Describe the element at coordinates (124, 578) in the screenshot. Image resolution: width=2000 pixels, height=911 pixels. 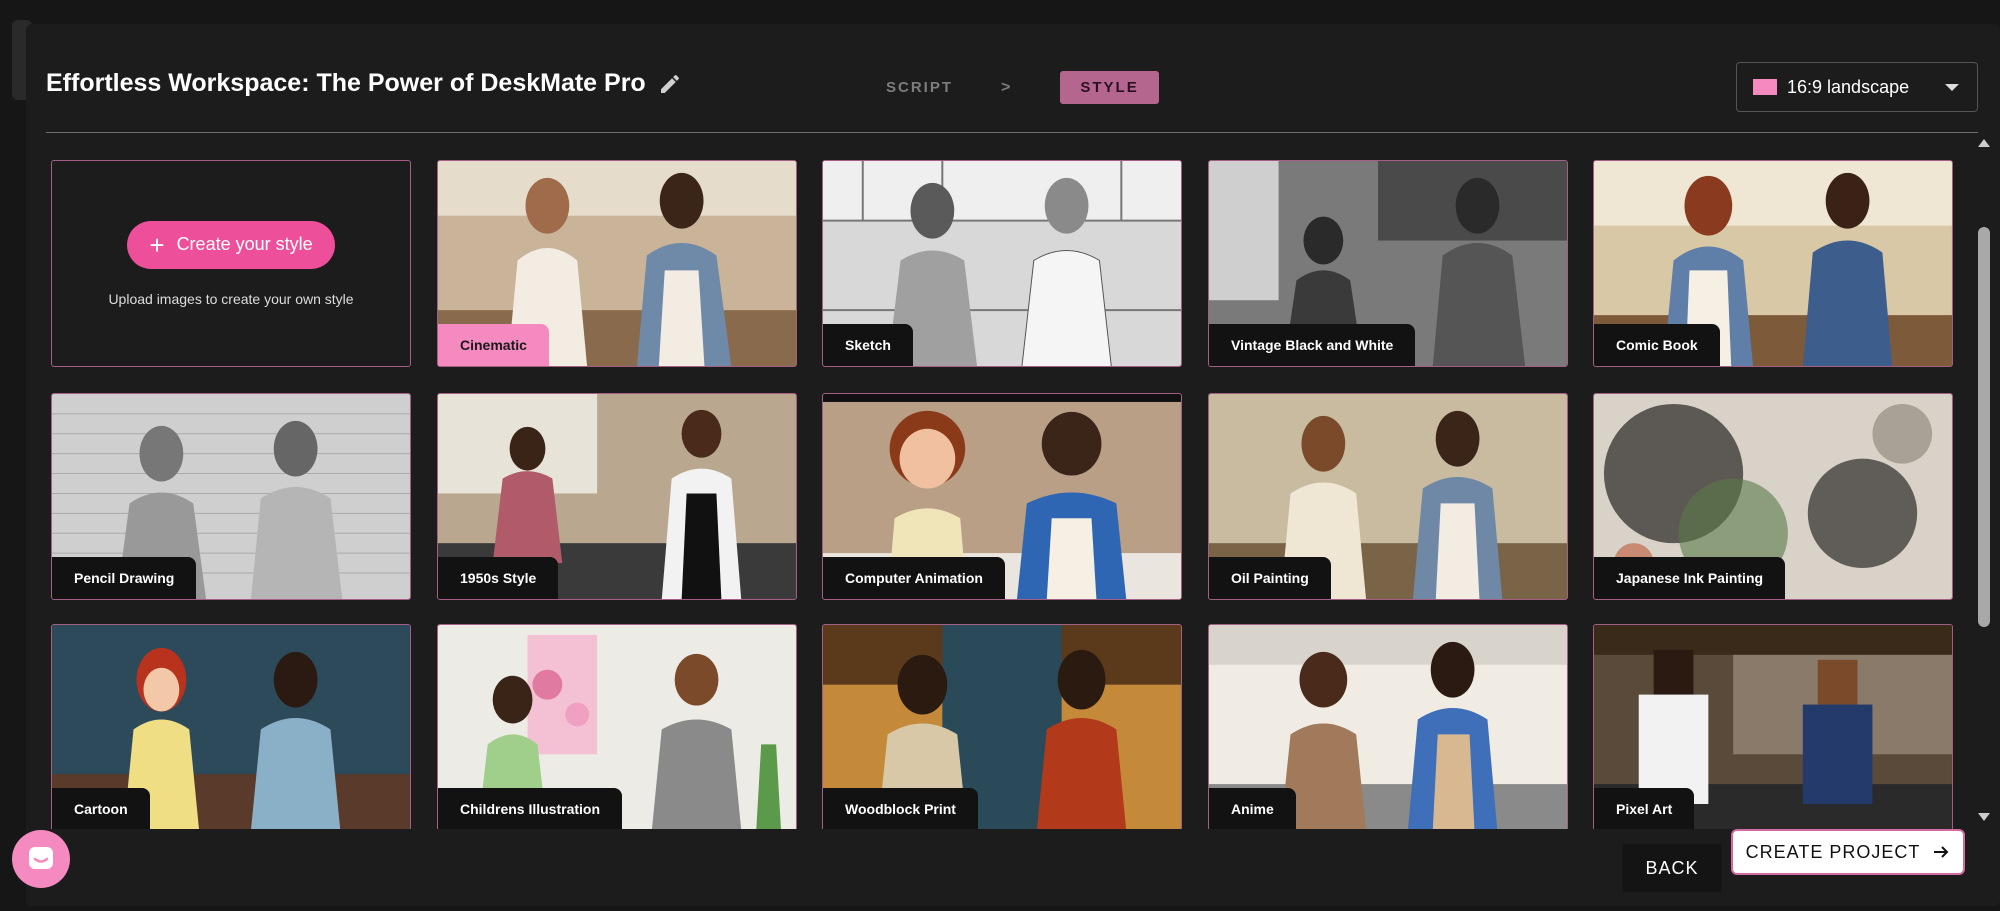
I see `style-label: Pencil Drawing` at that location.